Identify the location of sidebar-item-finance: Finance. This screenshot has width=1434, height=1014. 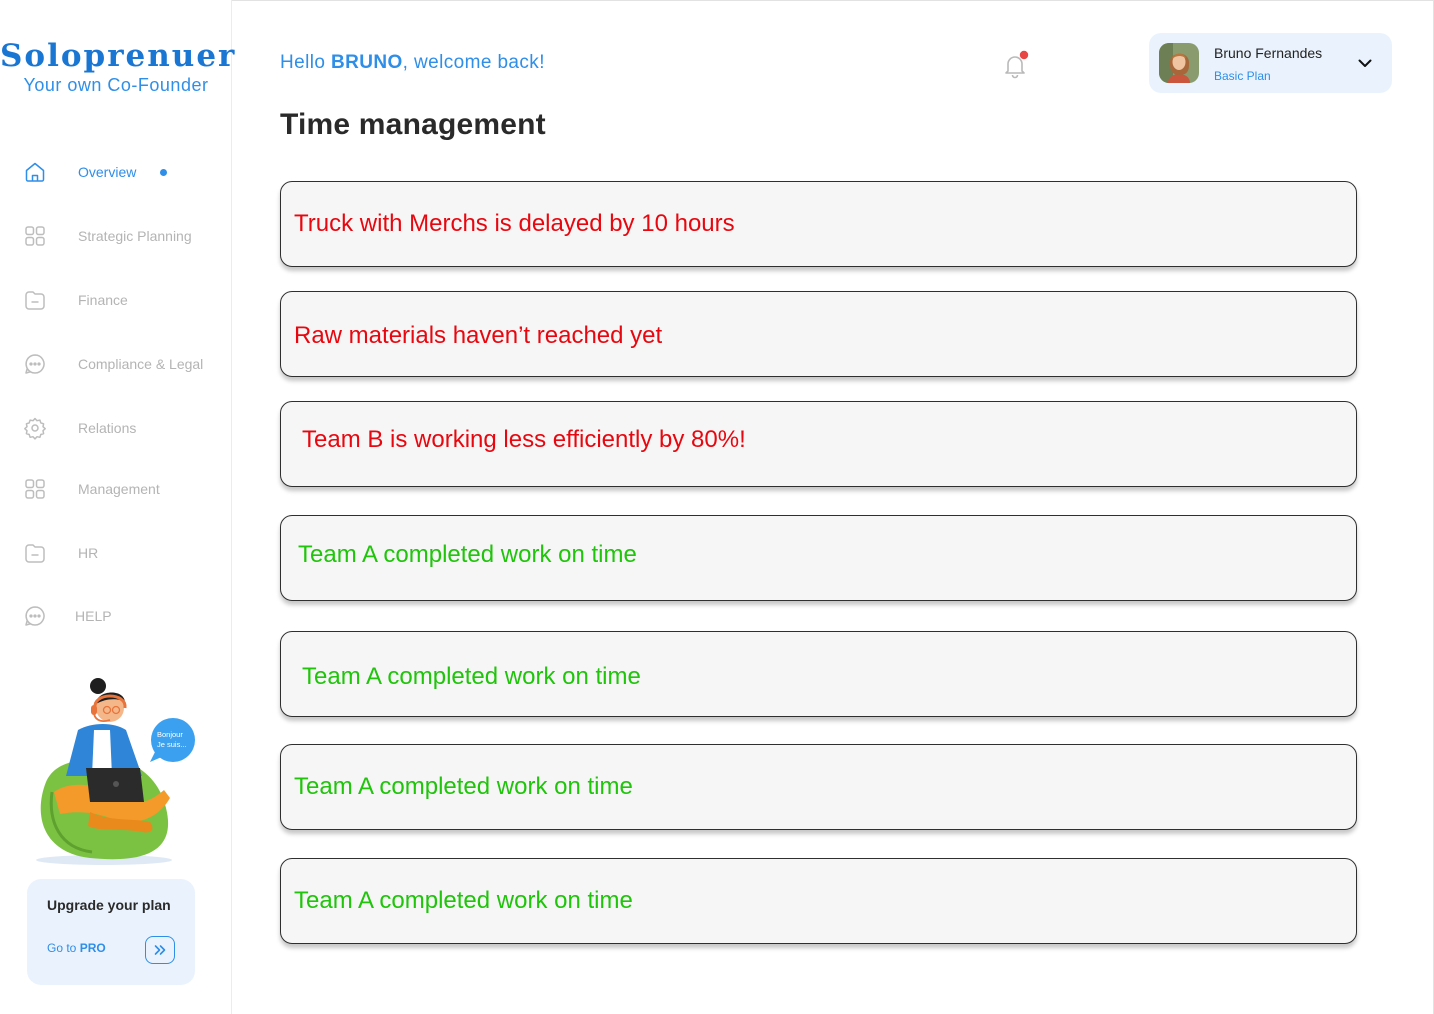
(122, 300).